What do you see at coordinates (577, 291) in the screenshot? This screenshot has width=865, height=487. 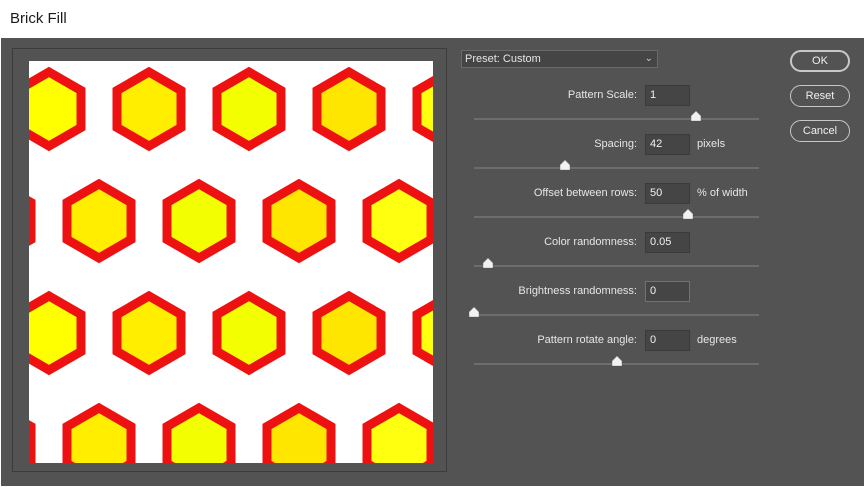 I see `brightness-randomness-label: Brightness randomness:` at bounding box center [577, 291].